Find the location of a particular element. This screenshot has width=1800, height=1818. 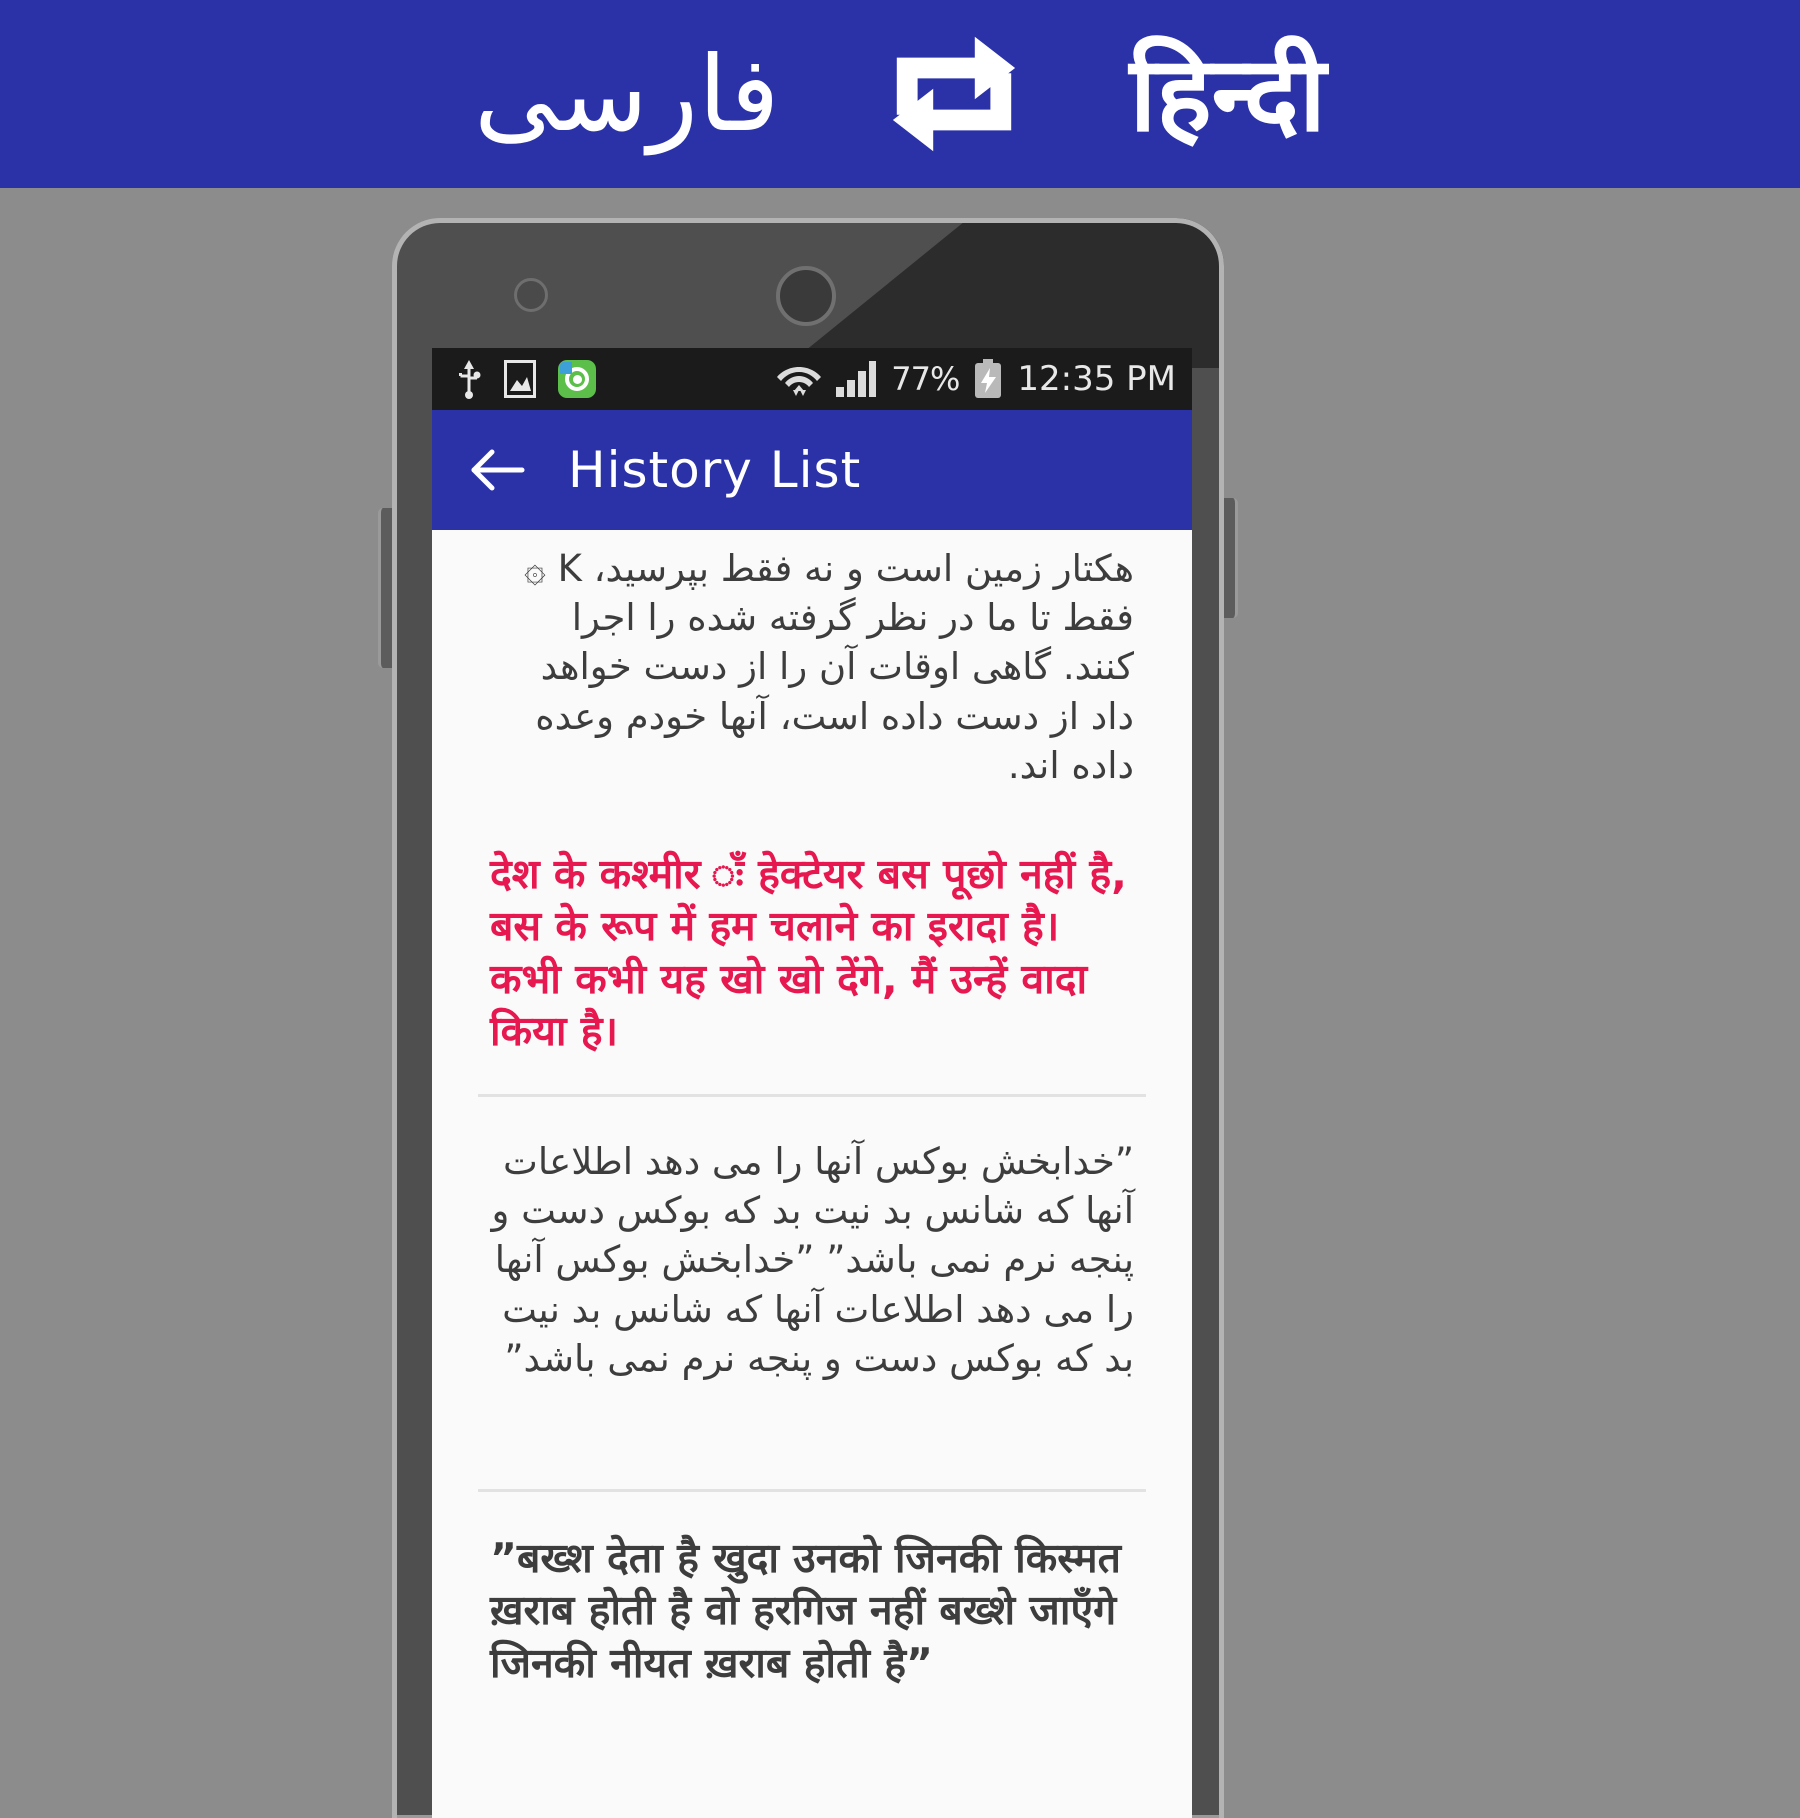

swap-repeat-icon is located at coordinates (954, 94).